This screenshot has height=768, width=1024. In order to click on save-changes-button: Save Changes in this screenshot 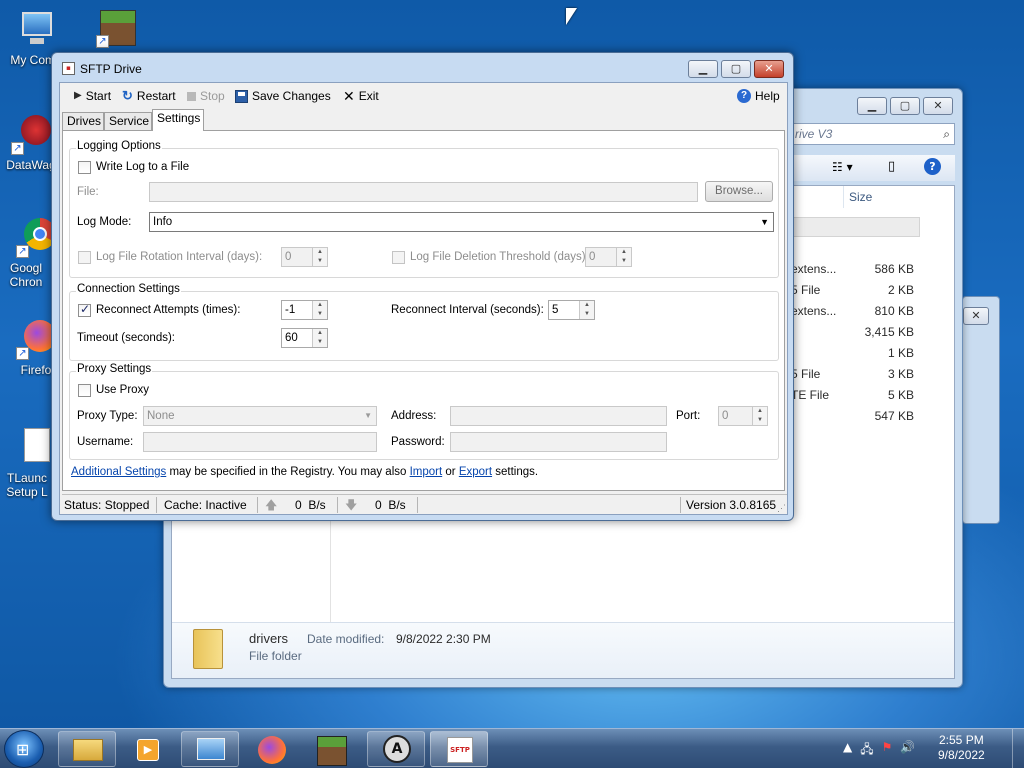, I will do `click(283, 96)`.